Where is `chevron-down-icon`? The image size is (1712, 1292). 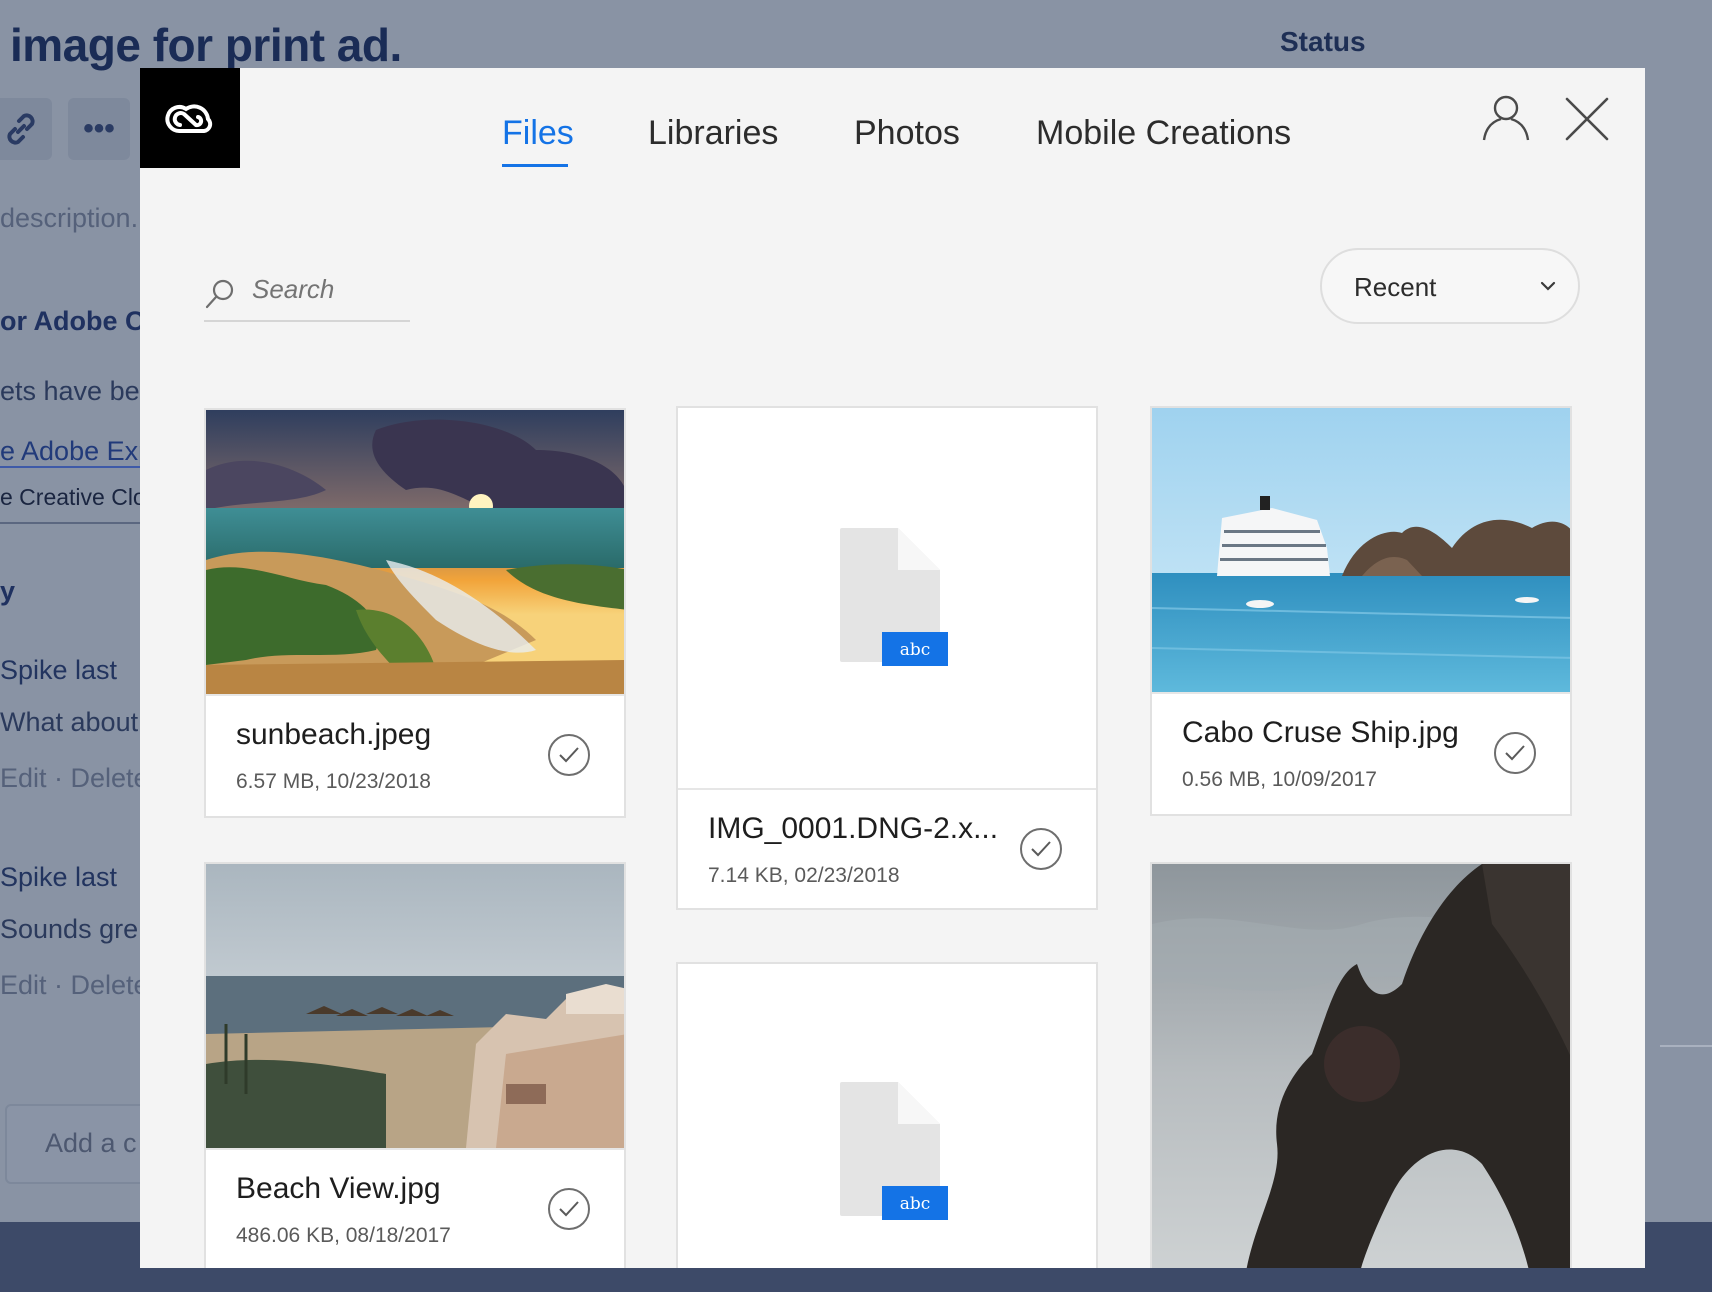
chevron-down-icon is located at coordinates (1548, 286).